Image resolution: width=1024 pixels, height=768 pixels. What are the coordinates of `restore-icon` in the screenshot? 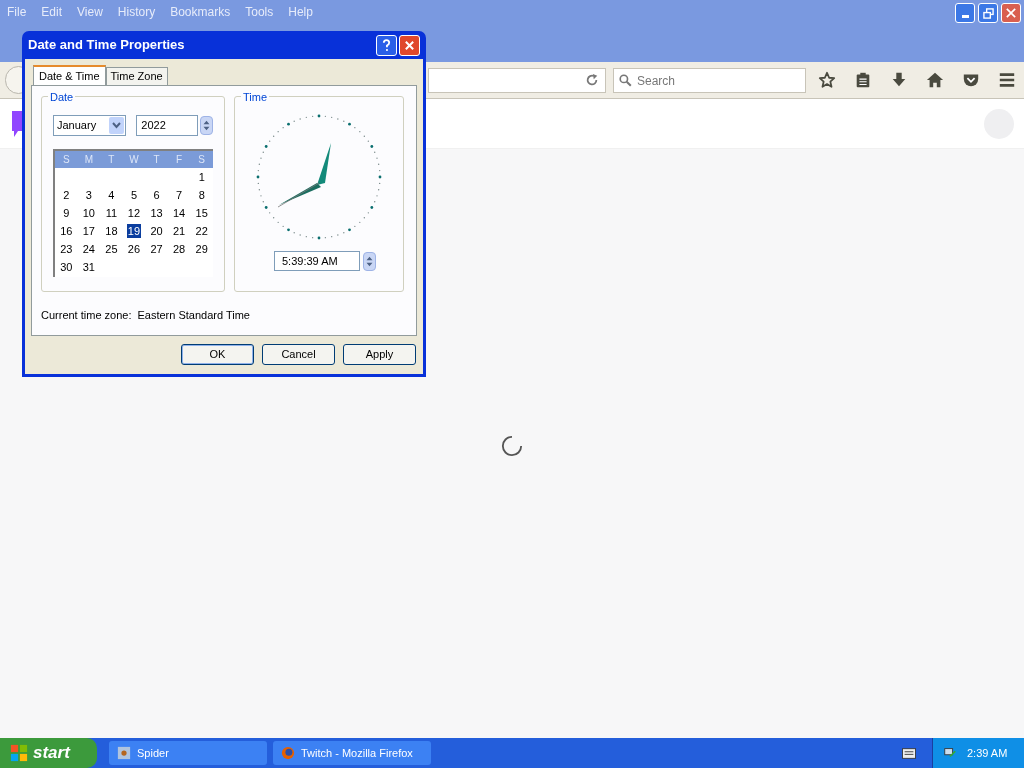 It's located at (988, 13).